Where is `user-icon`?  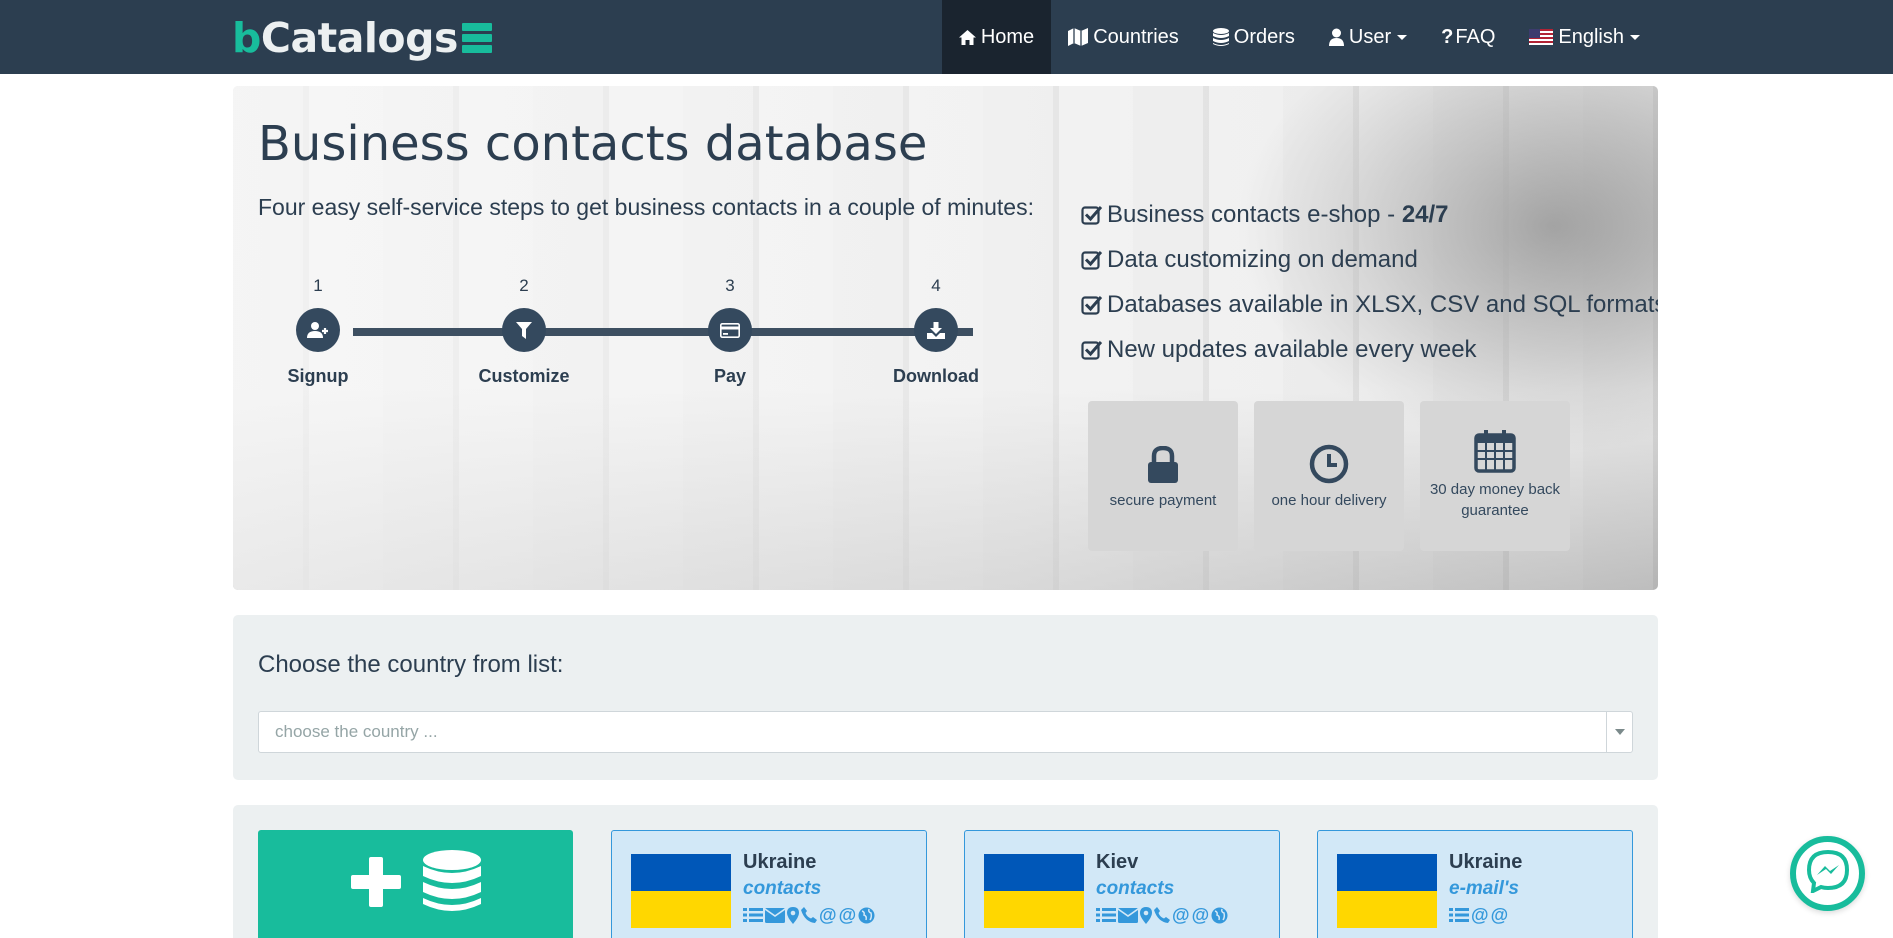 user-icon is located at coordinates (1336, 37).